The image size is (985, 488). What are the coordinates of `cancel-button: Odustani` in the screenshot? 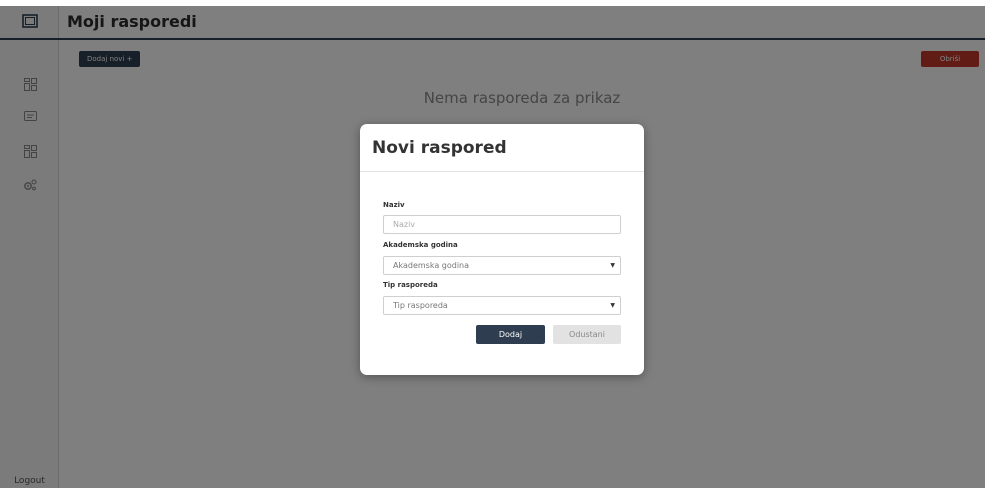 It's located at (587, 334).